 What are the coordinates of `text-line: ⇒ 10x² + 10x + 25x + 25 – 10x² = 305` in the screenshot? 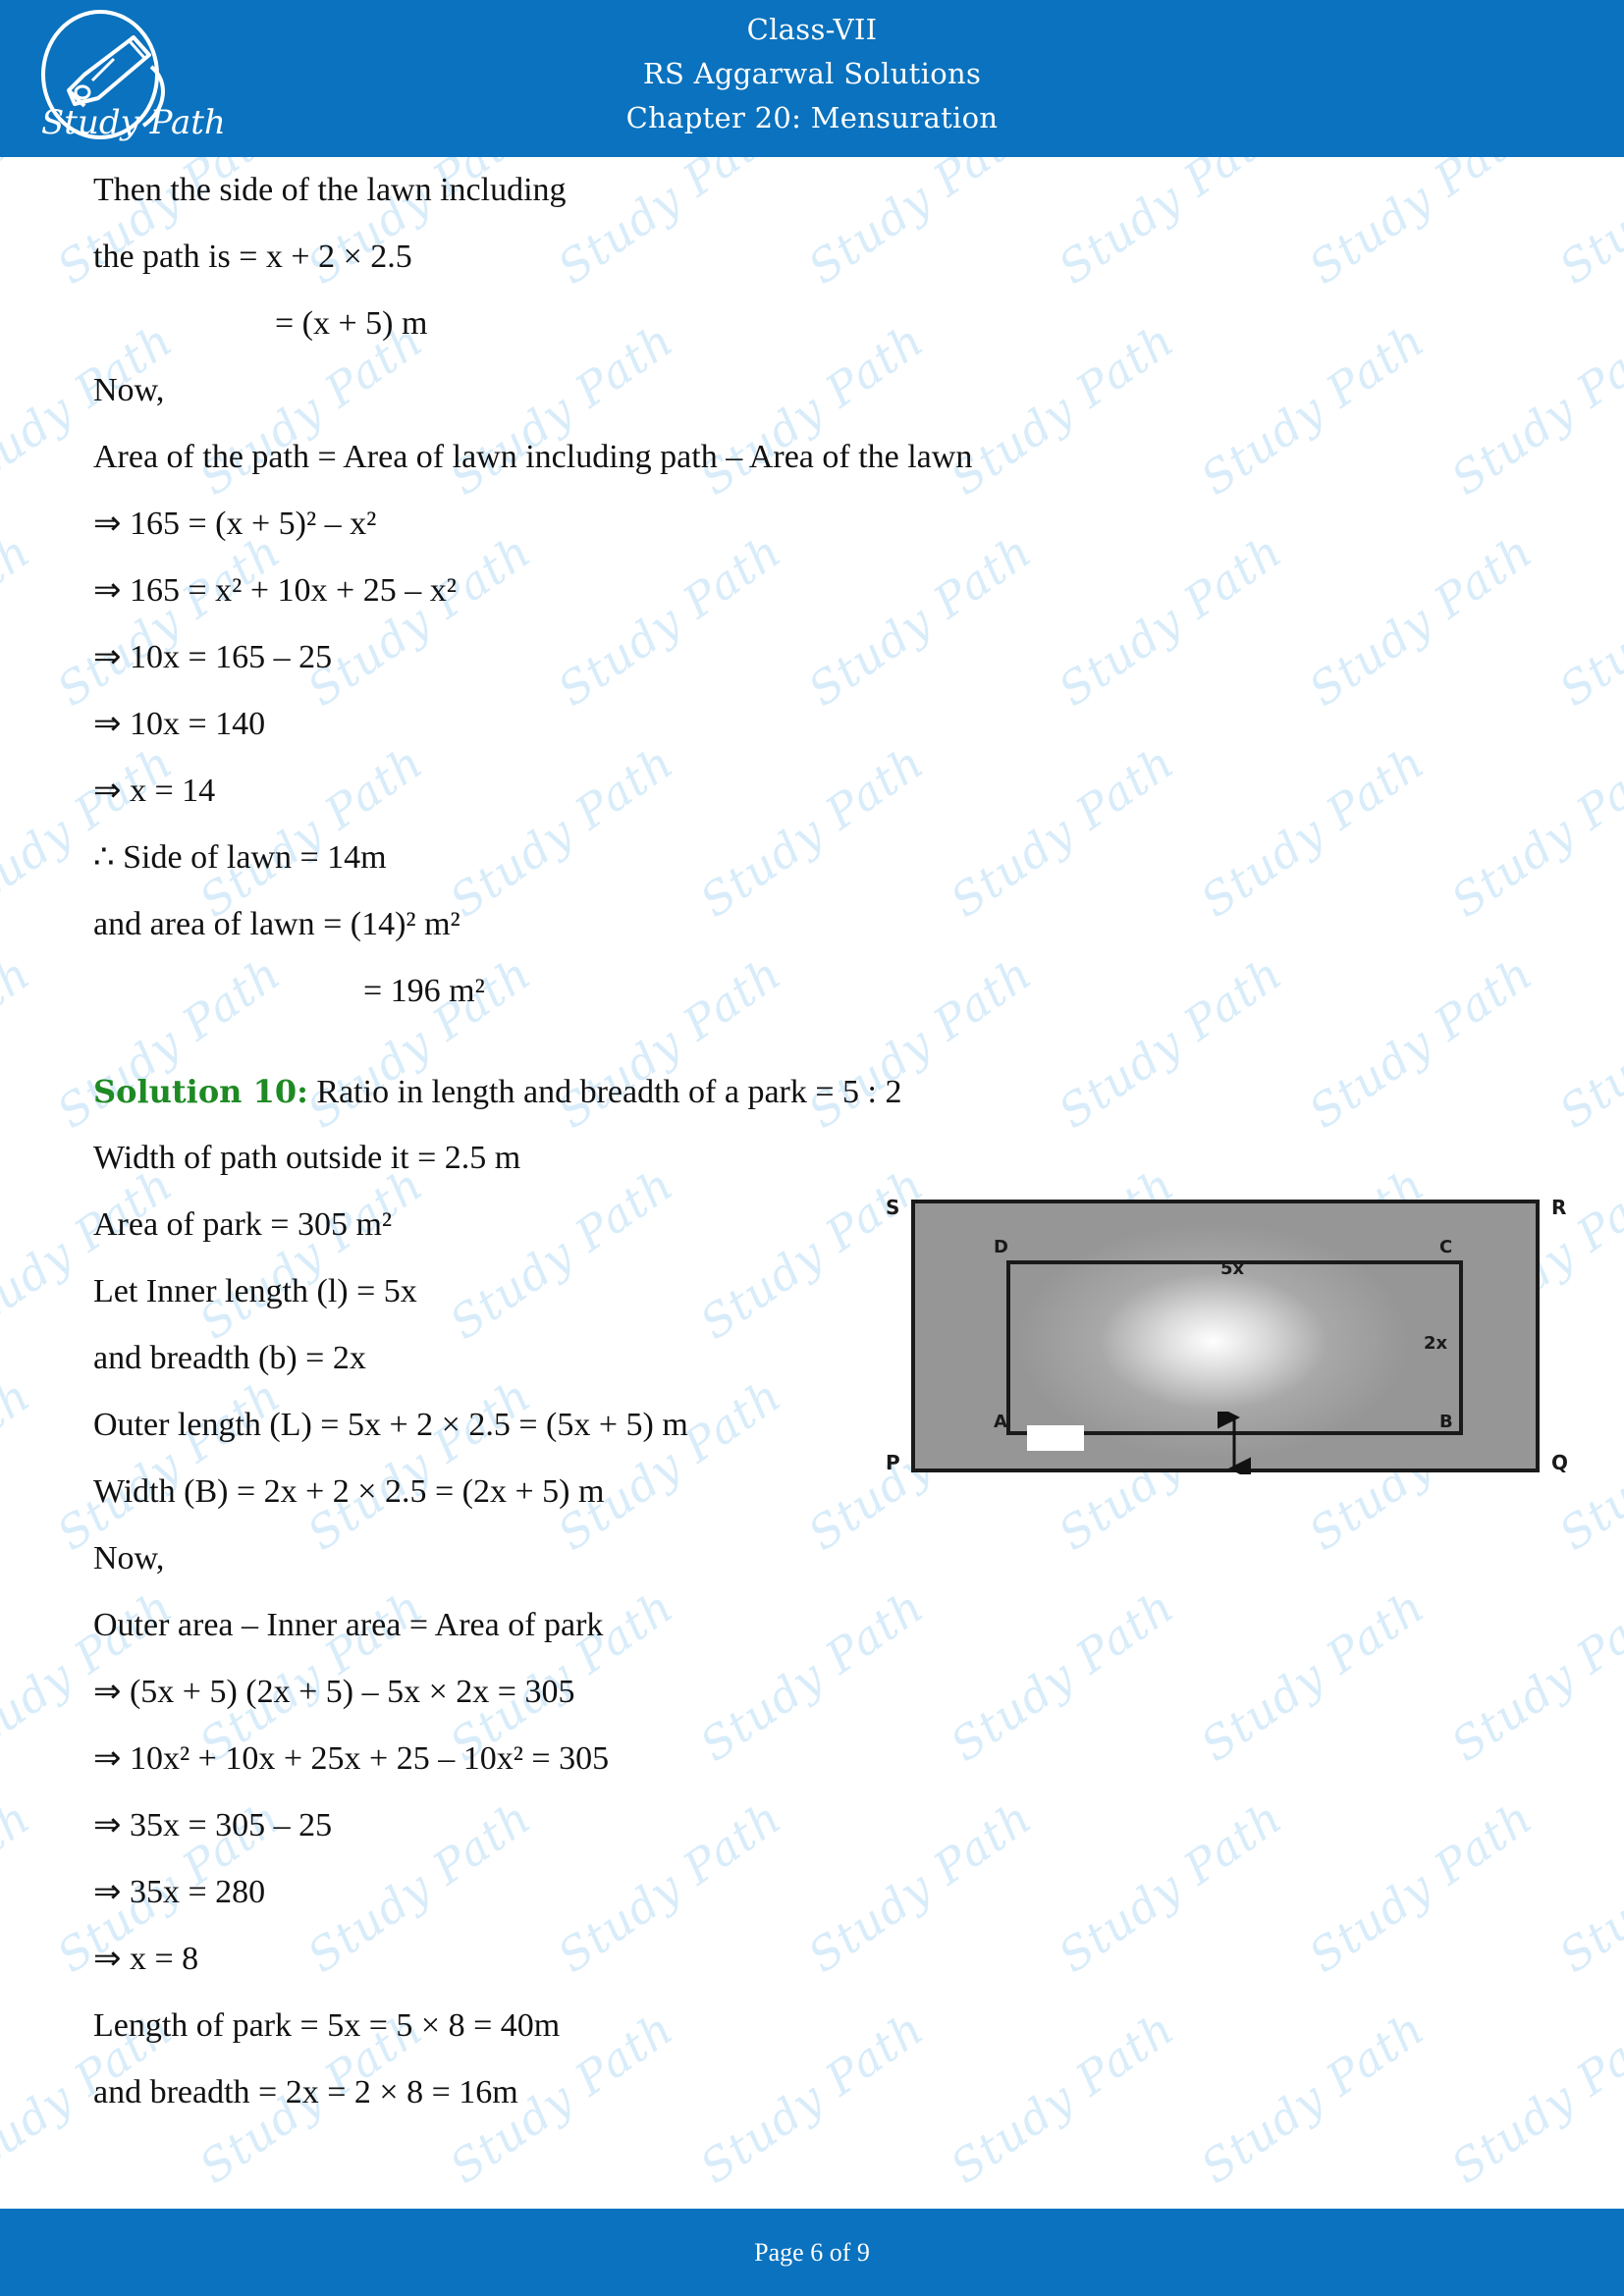 It's located at (535, 1759).